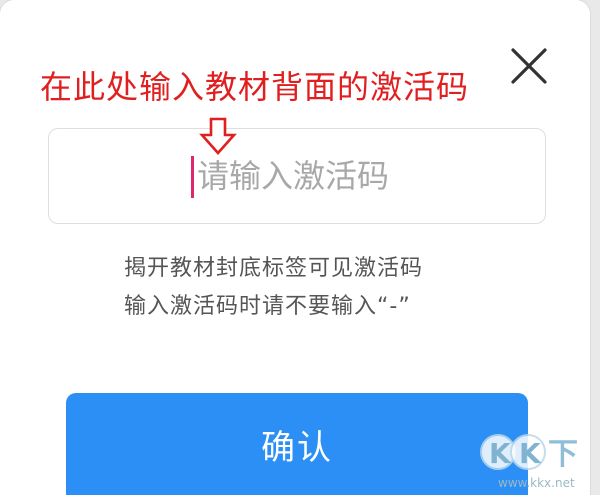  Describe the element at coordinates (192, 177) in the screenshot. I see `text-cursor` at that location.